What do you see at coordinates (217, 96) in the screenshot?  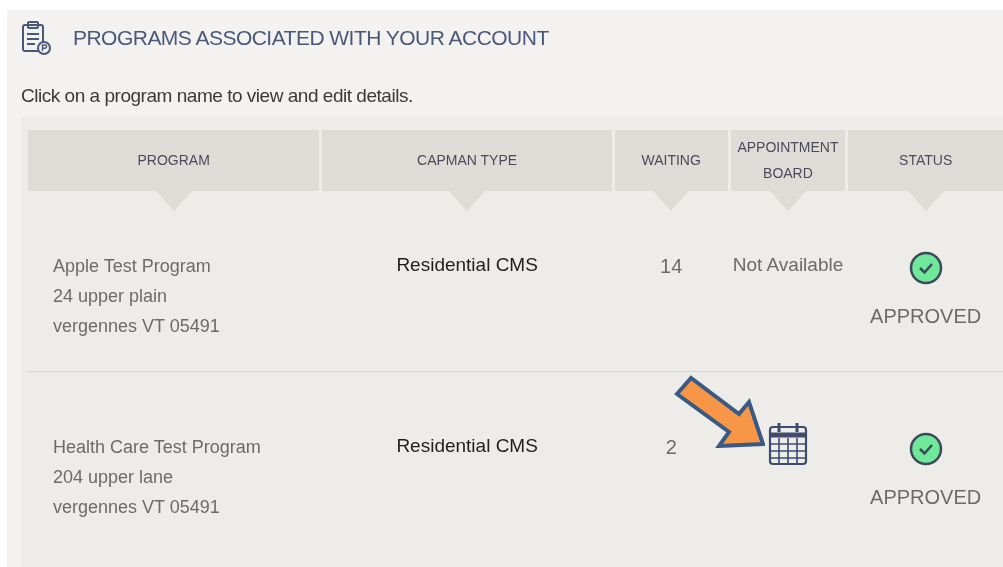 I see `instruction-text: Click on a program name to view and edit details.` at bounding box center [217, 96].